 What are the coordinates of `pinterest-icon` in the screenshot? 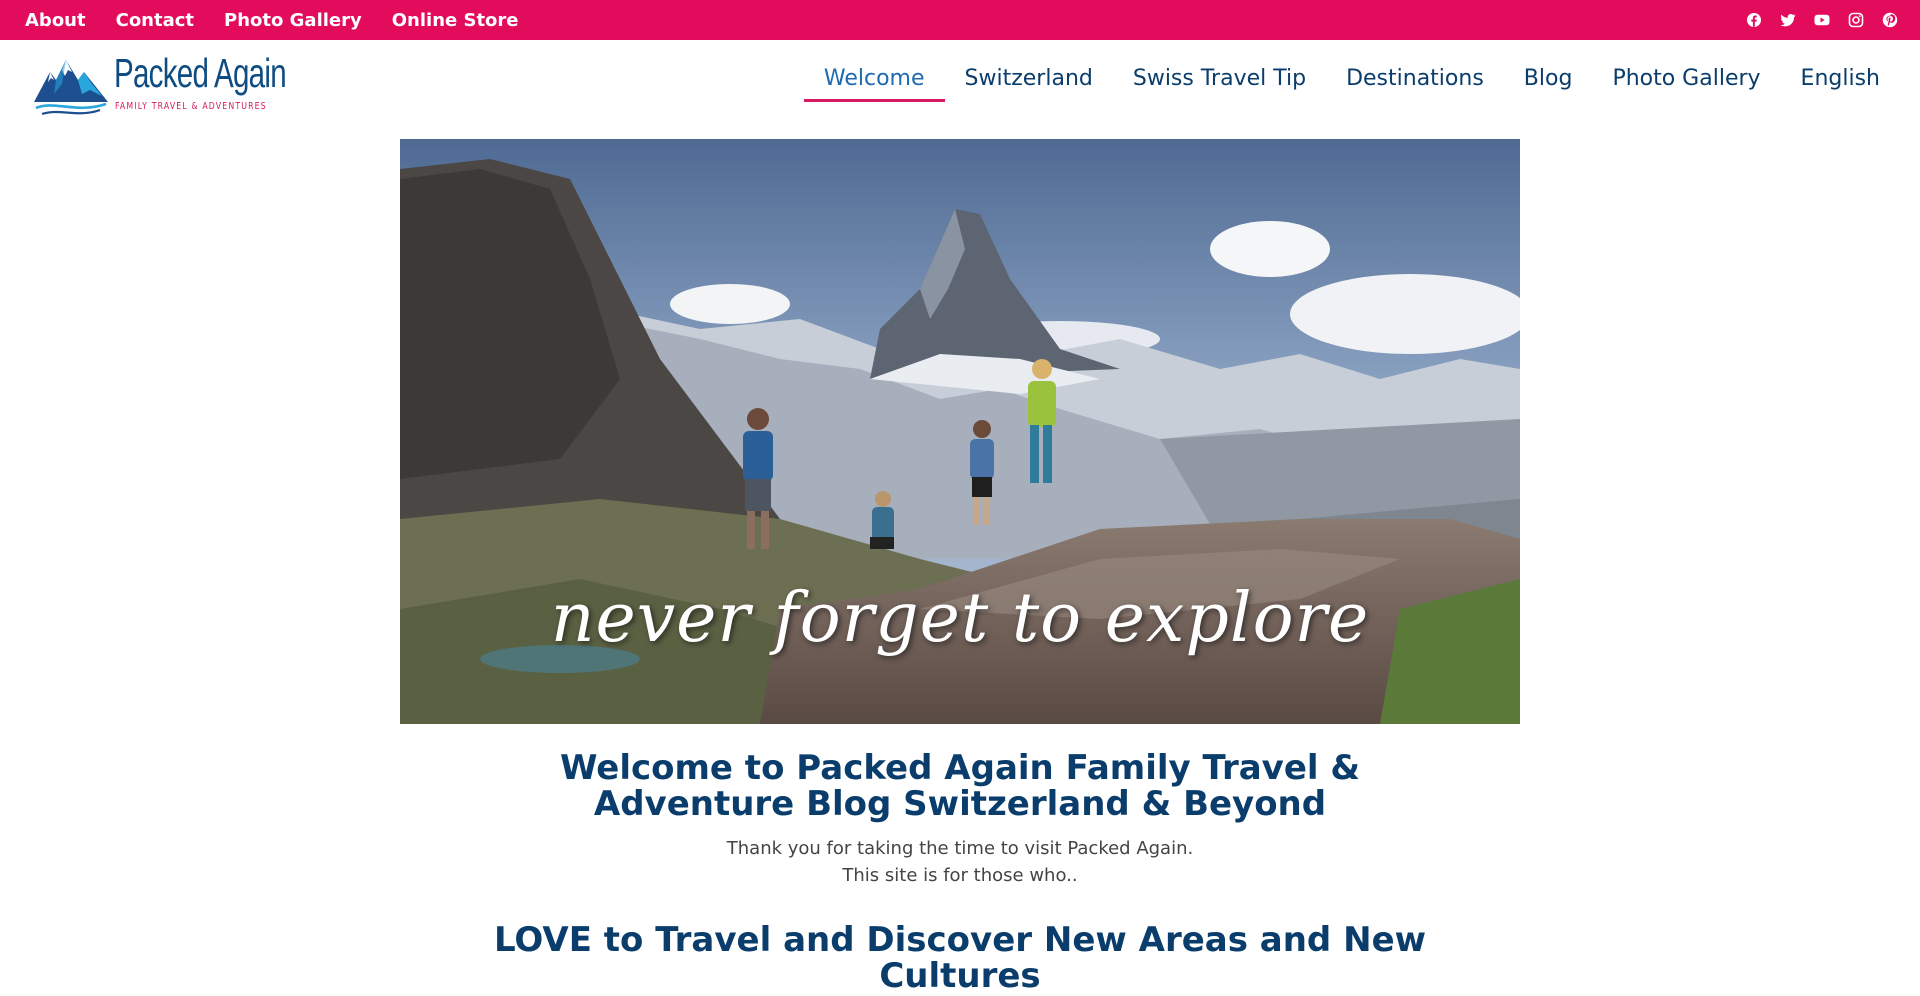 It's located at (1890, 20).